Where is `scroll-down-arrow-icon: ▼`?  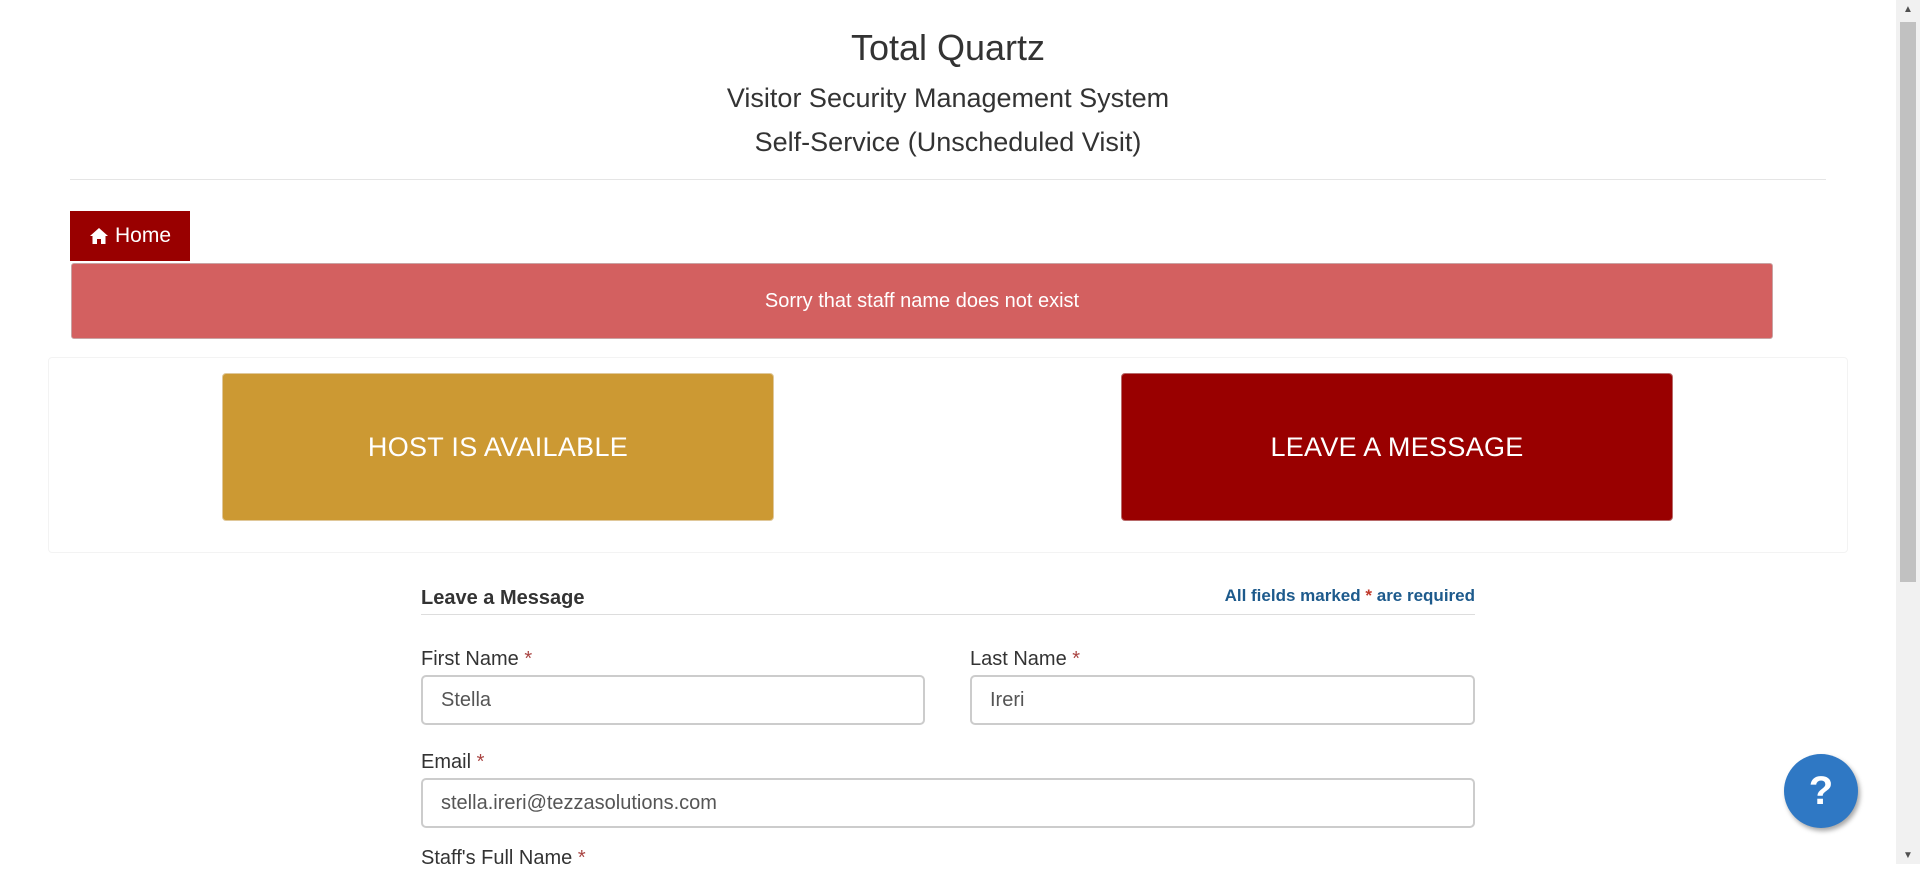
scroll-down-arrow-icon: ▼ is located at coordinates (1908, 855).